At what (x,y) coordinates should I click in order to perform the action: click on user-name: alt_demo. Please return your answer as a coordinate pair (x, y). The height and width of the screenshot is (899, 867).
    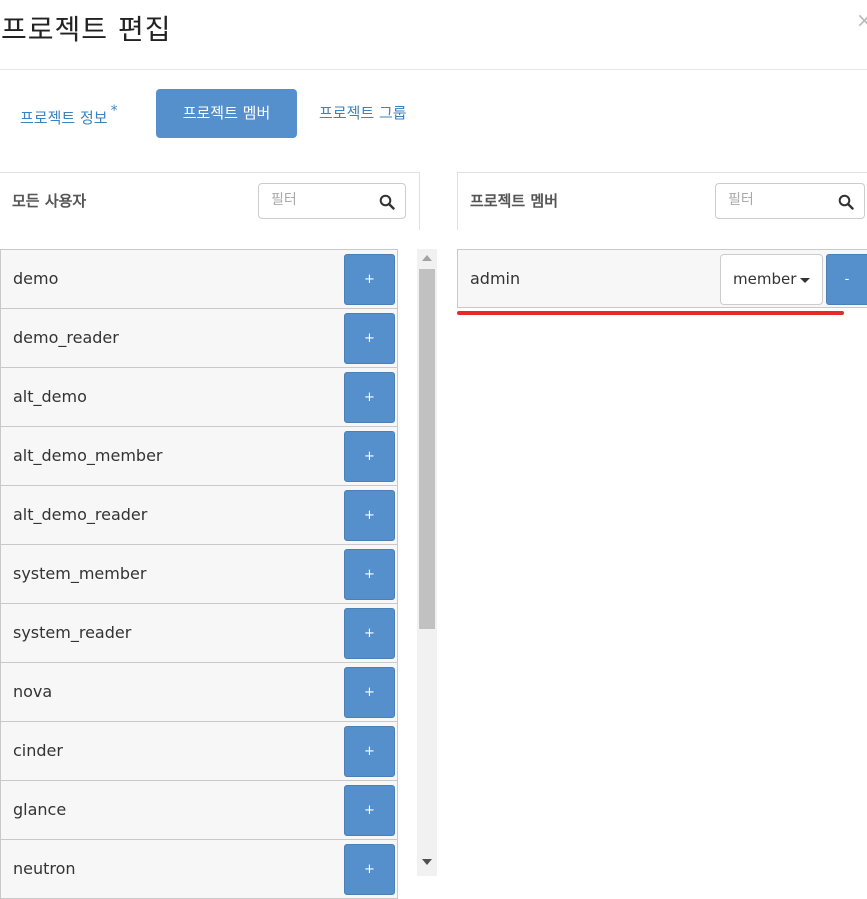
    Looking at the image, I should click on (50, 396).